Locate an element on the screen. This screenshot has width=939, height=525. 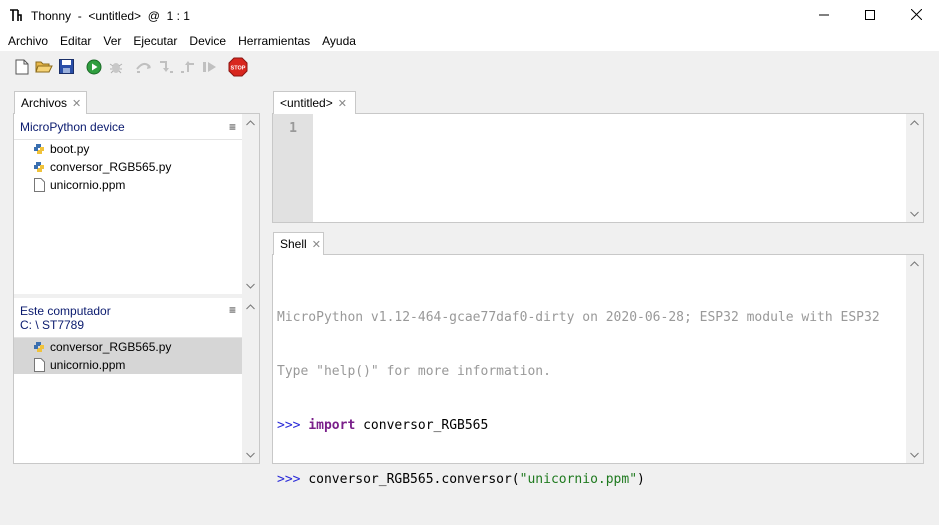
run-button is located at coordinates (94, 68).